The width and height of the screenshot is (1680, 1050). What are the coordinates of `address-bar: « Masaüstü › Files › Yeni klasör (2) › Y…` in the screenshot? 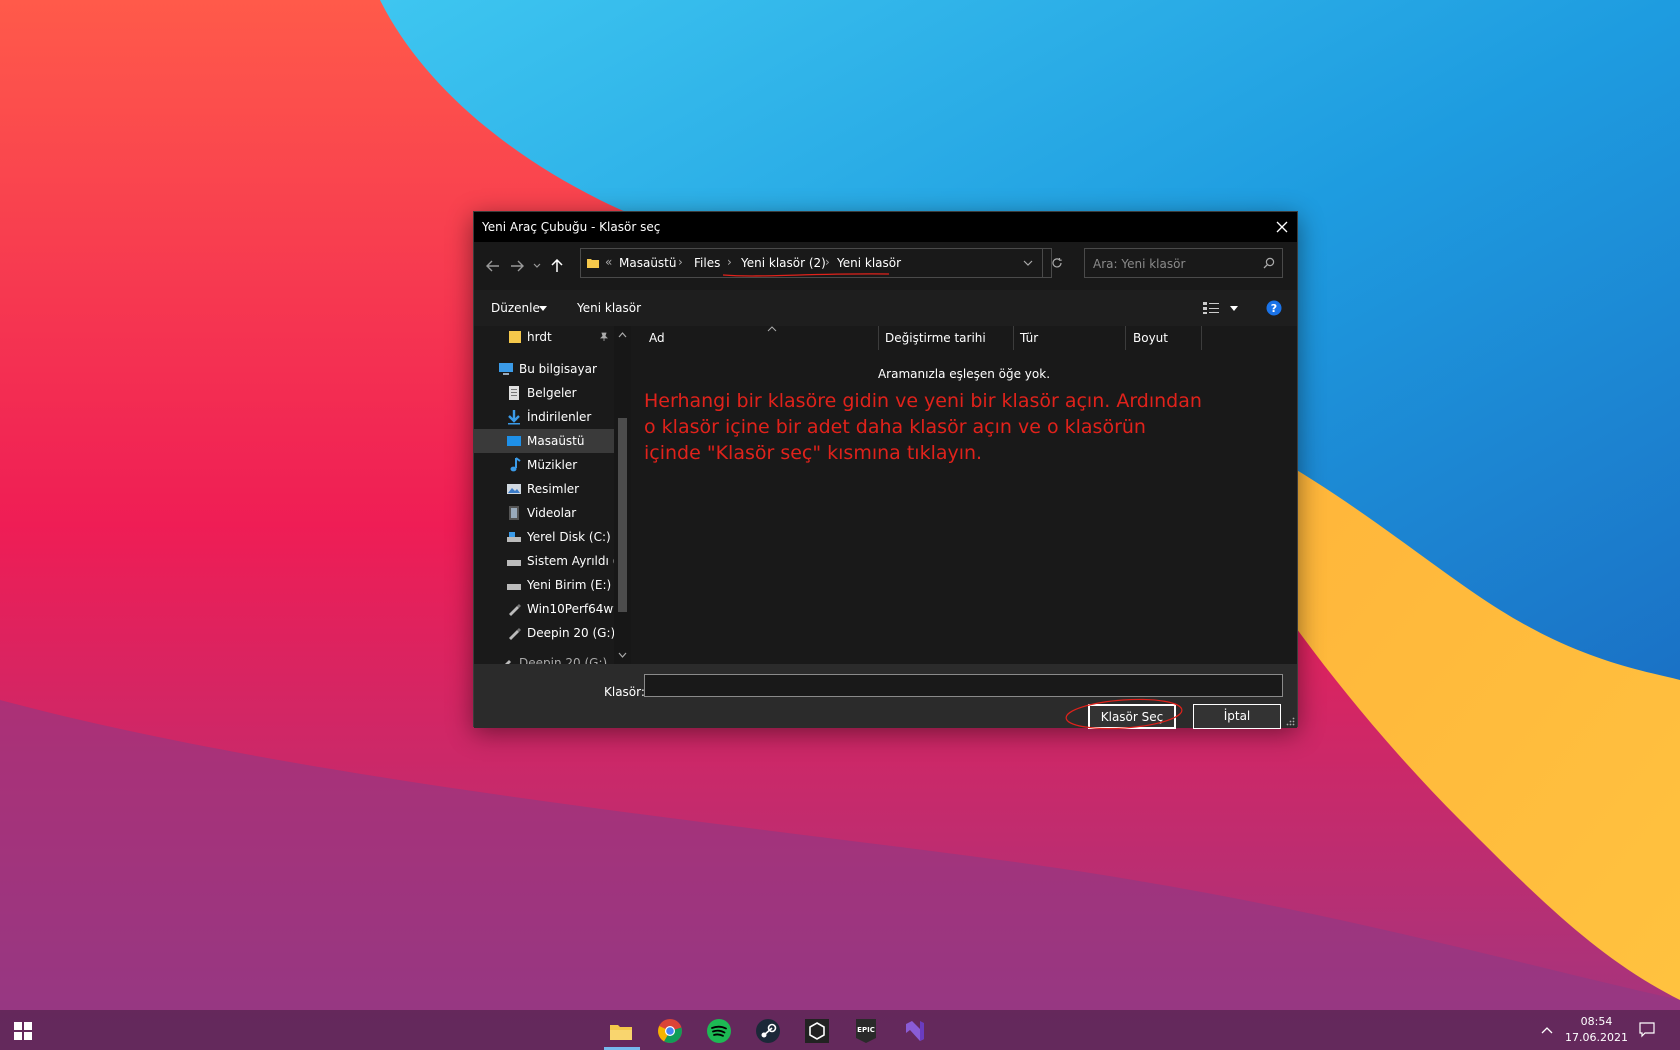 It's located at (821, 263).